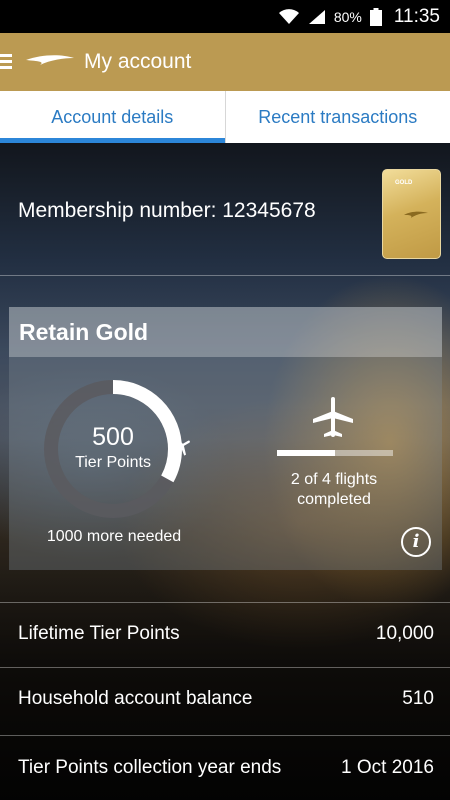  I want to click on lifetime-tier-points-value: 10,000, so click(404, 633).